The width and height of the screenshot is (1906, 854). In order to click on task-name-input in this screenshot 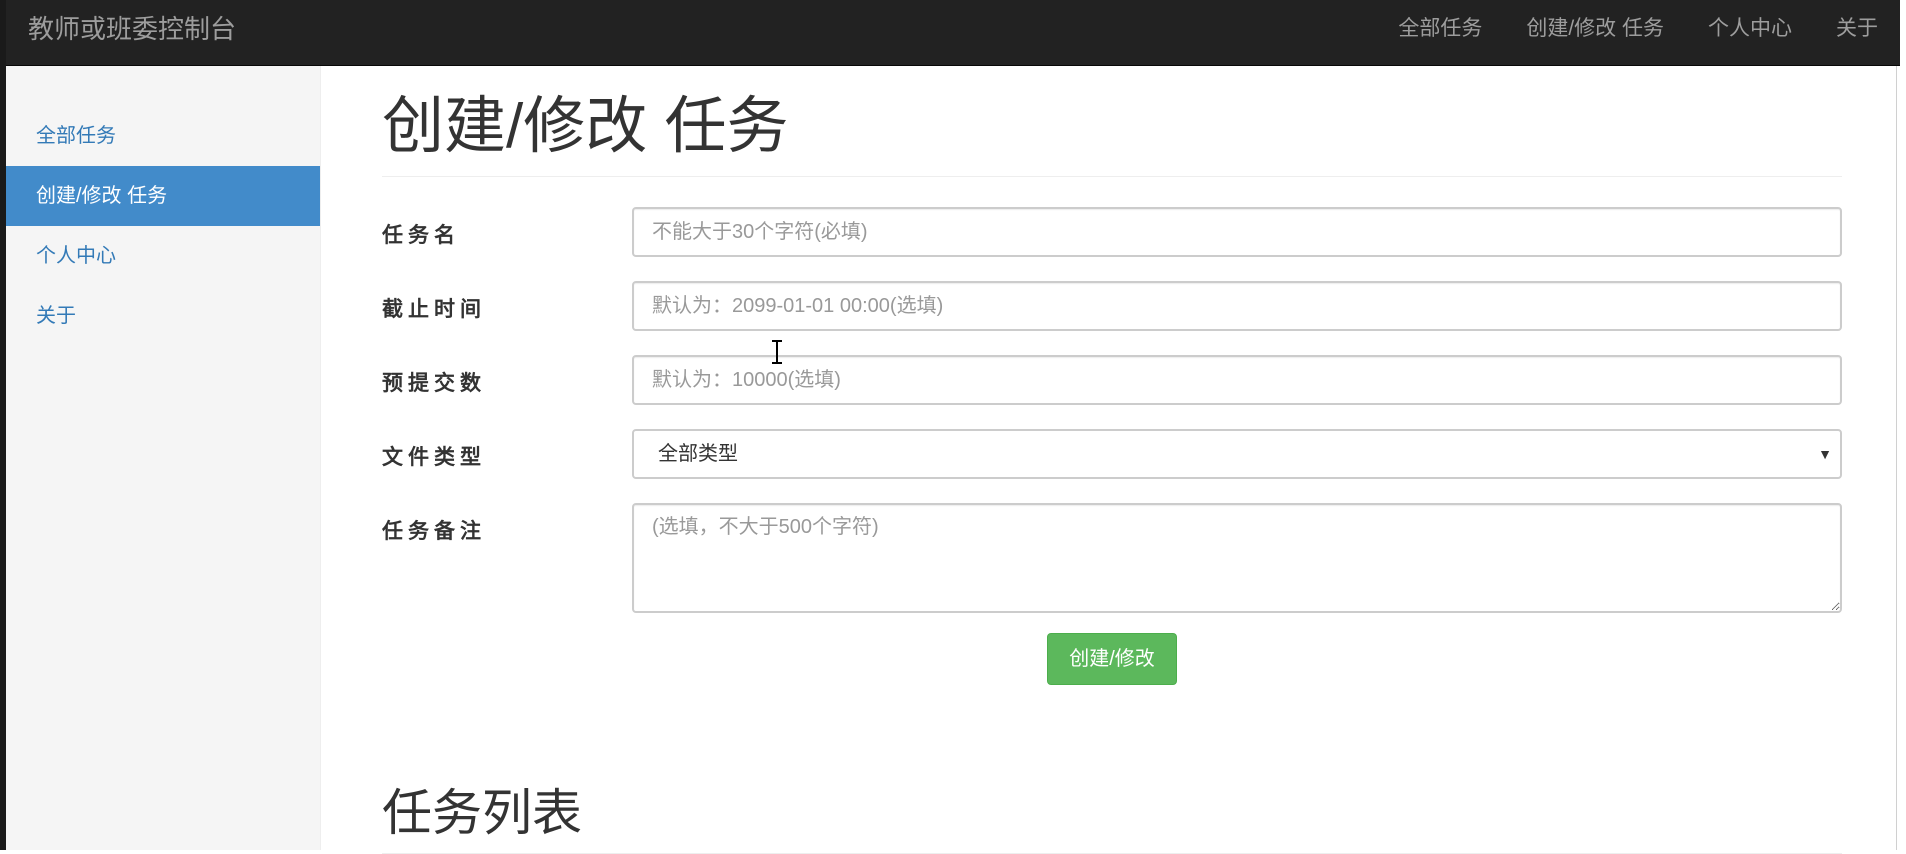, I will do `click(1237, 232)`.